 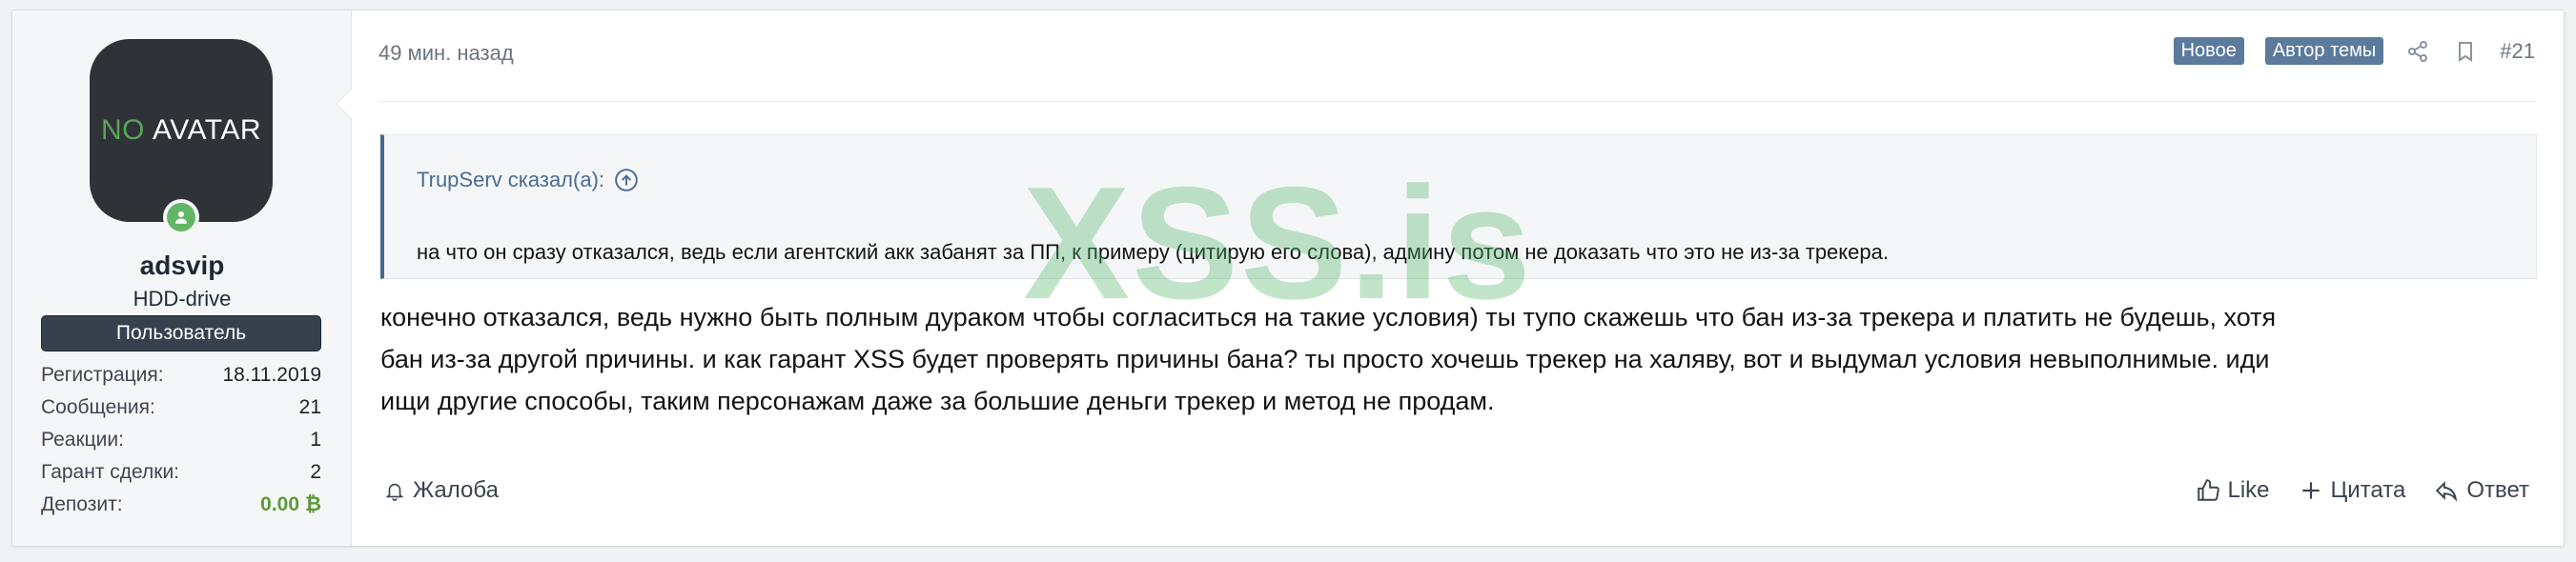 I want to click on tag-new: Новое, so click(x=2208, y=51).